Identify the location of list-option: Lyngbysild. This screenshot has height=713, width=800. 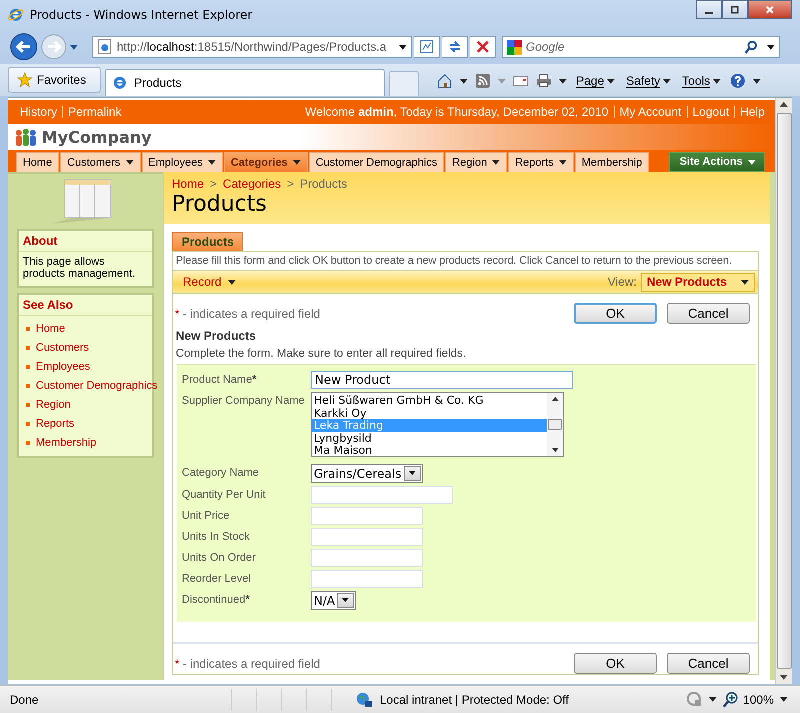
(429, 438).